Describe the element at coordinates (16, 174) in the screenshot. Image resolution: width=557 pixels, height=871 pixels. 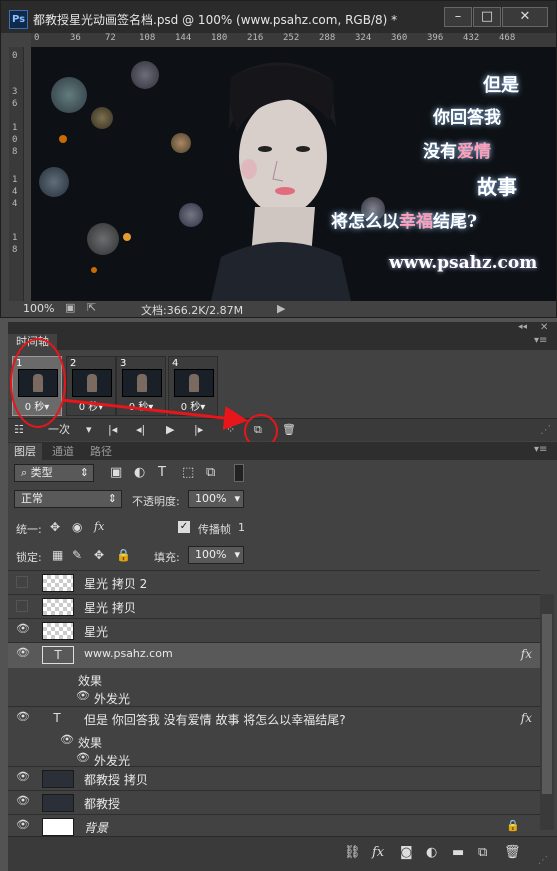
I see `vertical-ruler: 0 3 6 1 0 8 1 4 4 1 8` at that location.